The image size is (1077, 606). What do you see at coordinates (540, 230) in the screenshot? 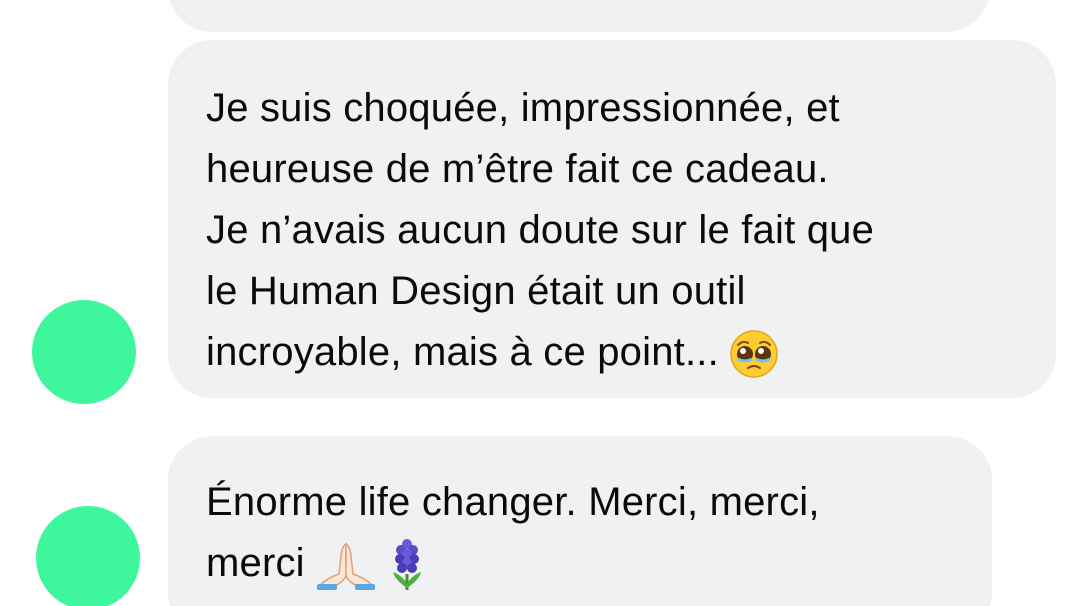
I see `message-line: Je n’avais aucun doute sur le fait que` at bounding box center [540, 230].